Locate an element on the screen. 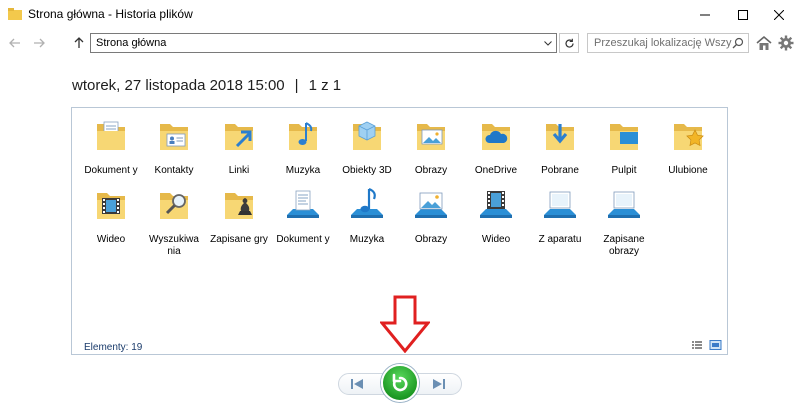 The height and width of the screenshot is (410, 800). file-item: Pobrane is located at coordinates (560, 146).